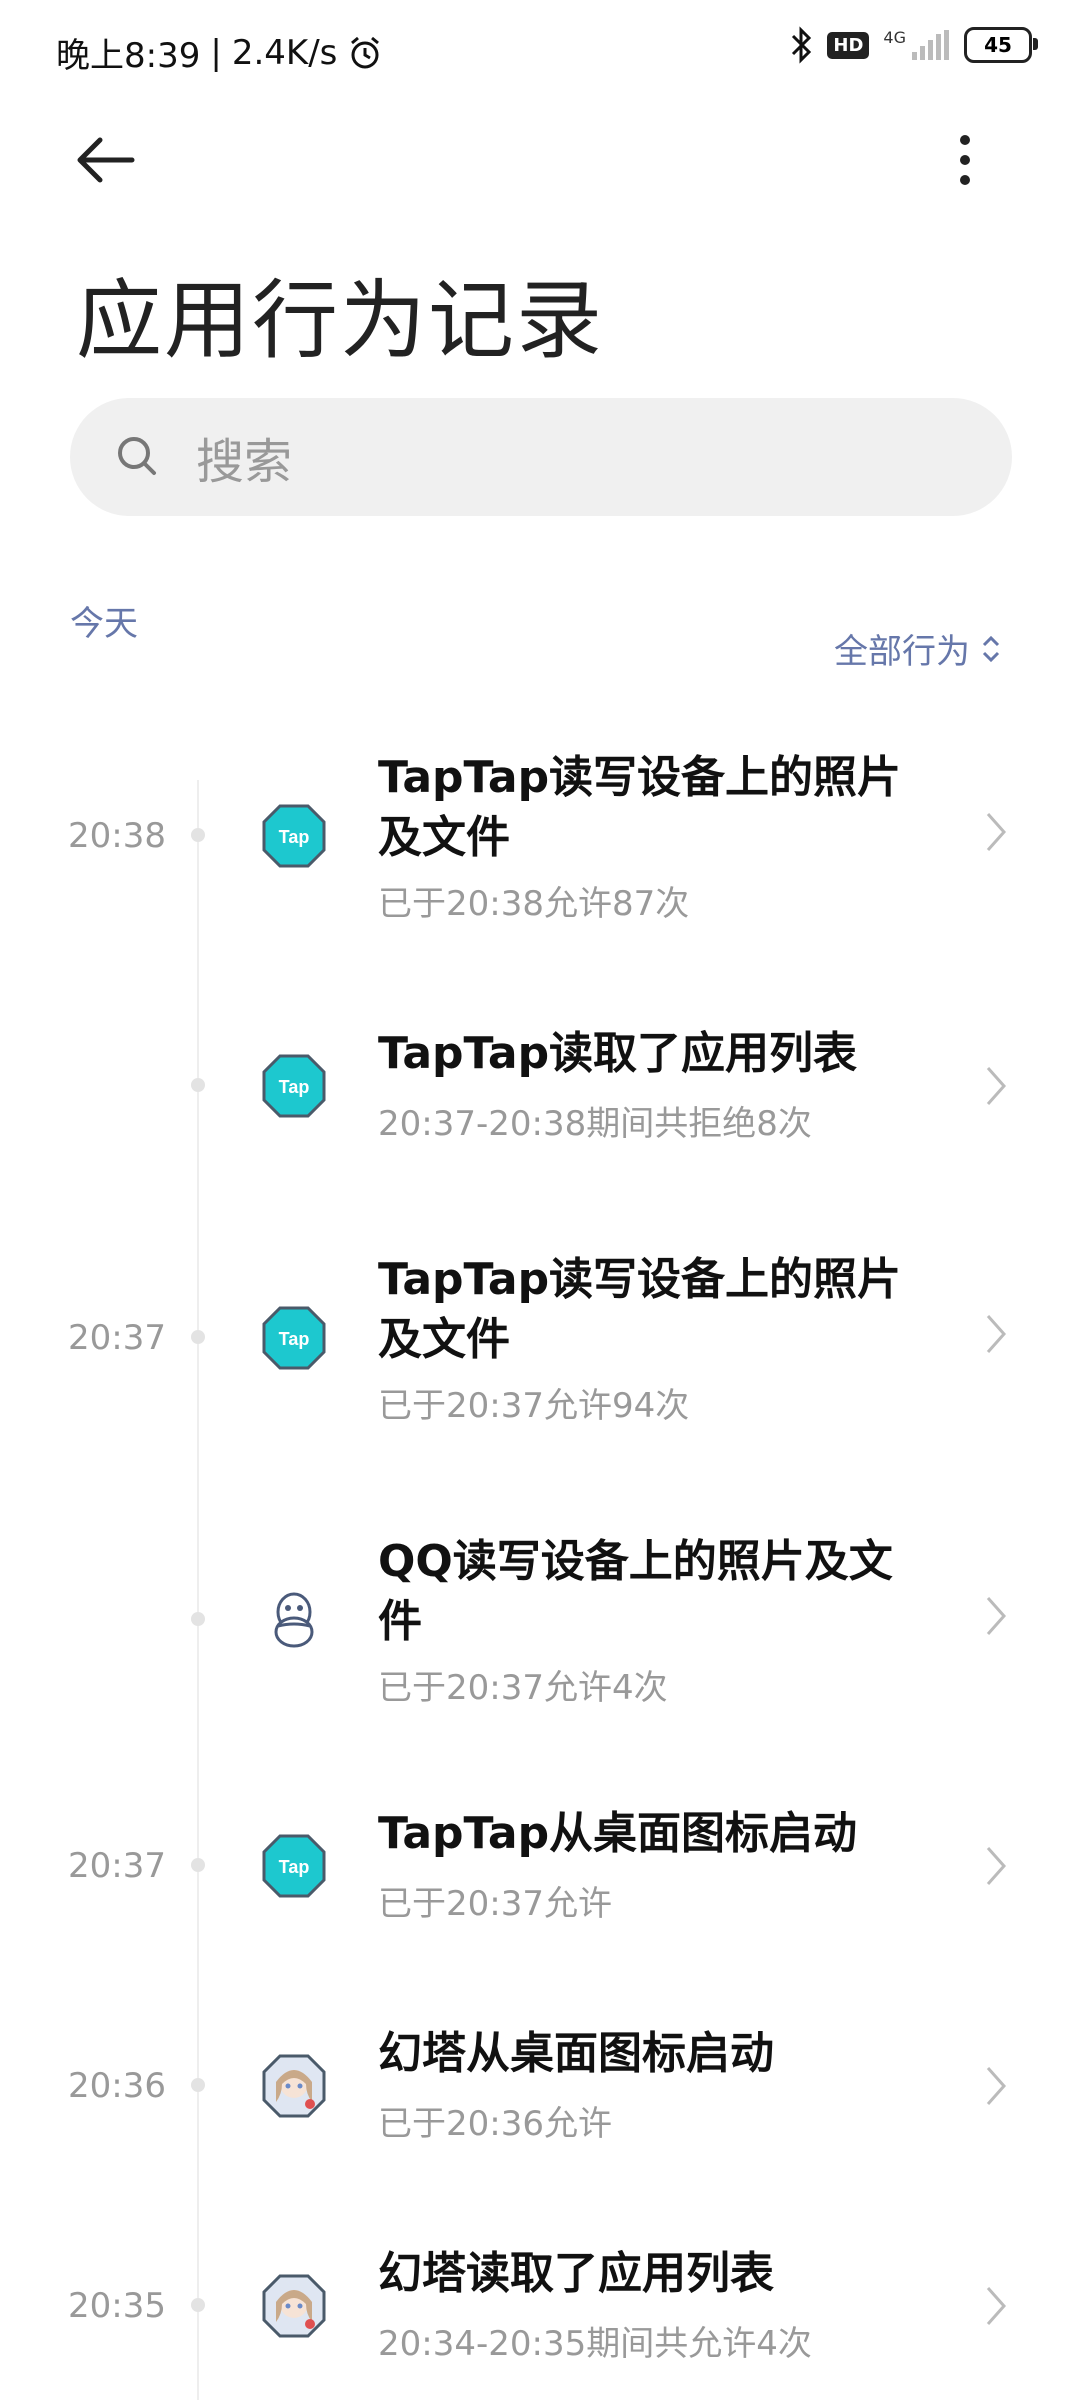 The image size is (1080, 2400). I want to click on entry-subtitle: 已于20:36允许, so click(495, 2124).